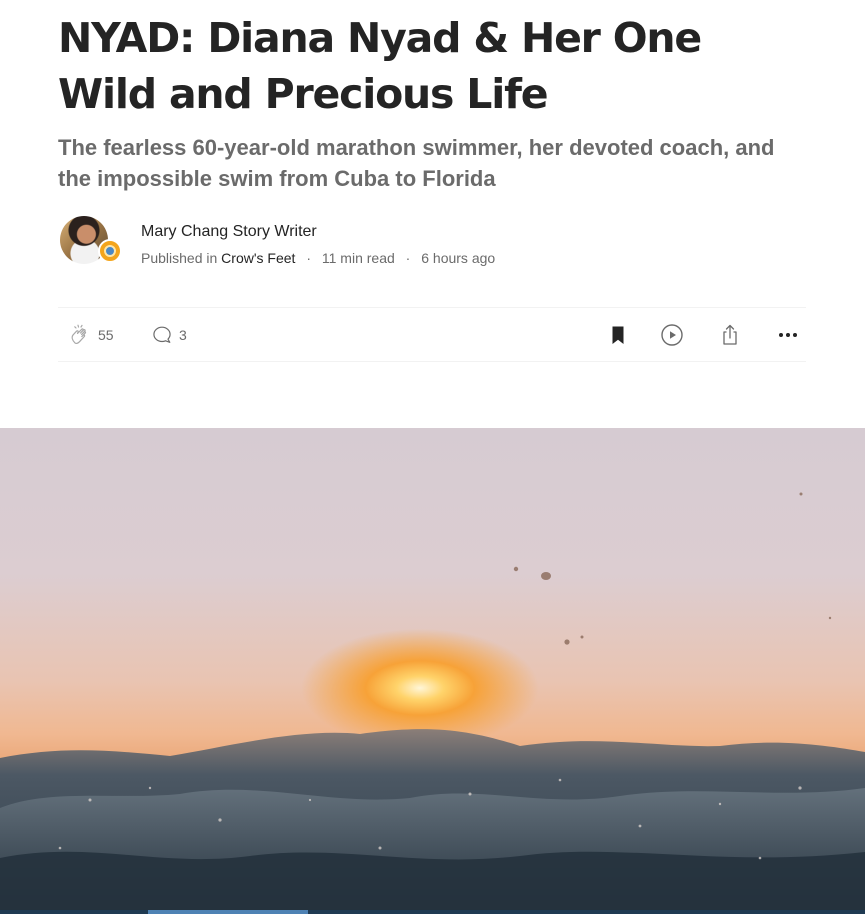  What do you see at coordinates (432, 912) in the screenshot?
I see `image-bottom-strip` at bounding box center [432, 912].